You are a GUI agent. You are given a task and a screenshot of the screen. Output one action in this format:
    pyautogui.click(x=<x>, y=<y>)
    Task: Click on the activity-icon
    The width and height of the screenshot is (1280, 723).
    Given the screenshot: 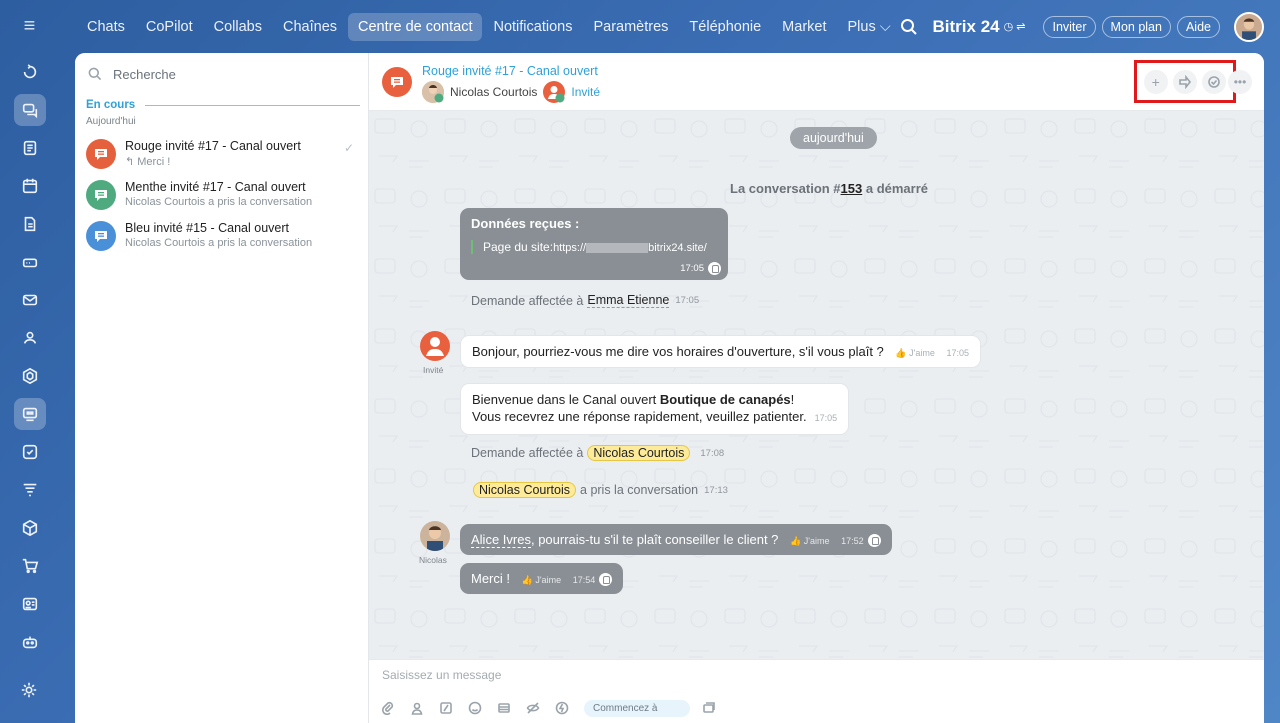 What is the action you would take?
    pyautogui.click(x=30, y=72)
    